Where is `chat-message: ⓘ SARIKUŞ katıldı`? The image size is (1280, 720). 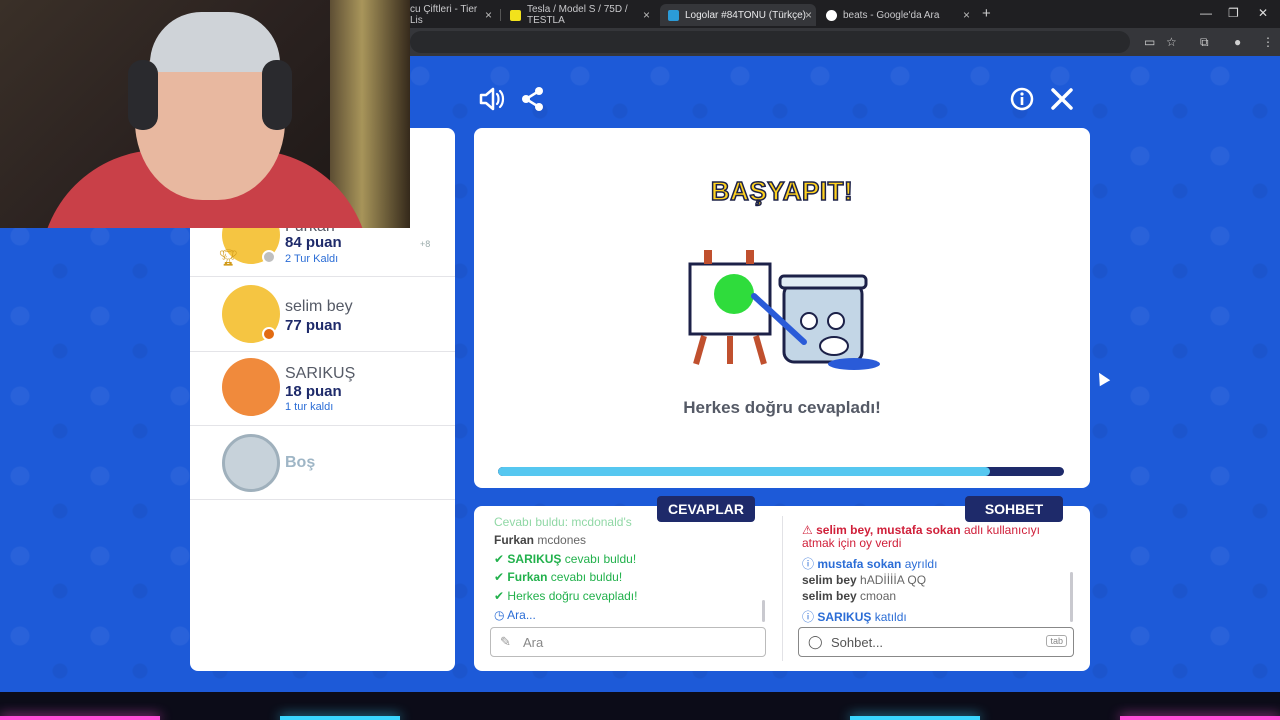 chat-message: ⓘ SARIKUŞ katıldı is located at coordinates (854, 617).